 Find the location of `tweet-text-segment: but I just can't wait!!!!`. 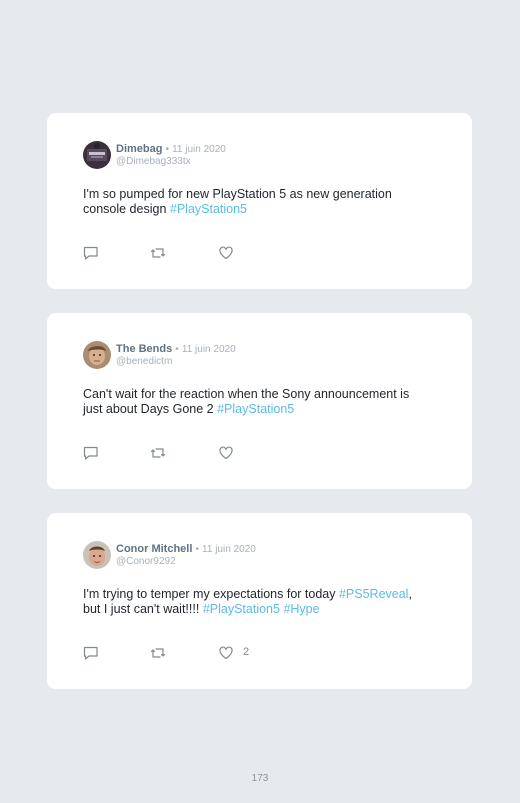

tweet-text-segment: but I just can't wait!!!! is located at coordinates (143, 609).